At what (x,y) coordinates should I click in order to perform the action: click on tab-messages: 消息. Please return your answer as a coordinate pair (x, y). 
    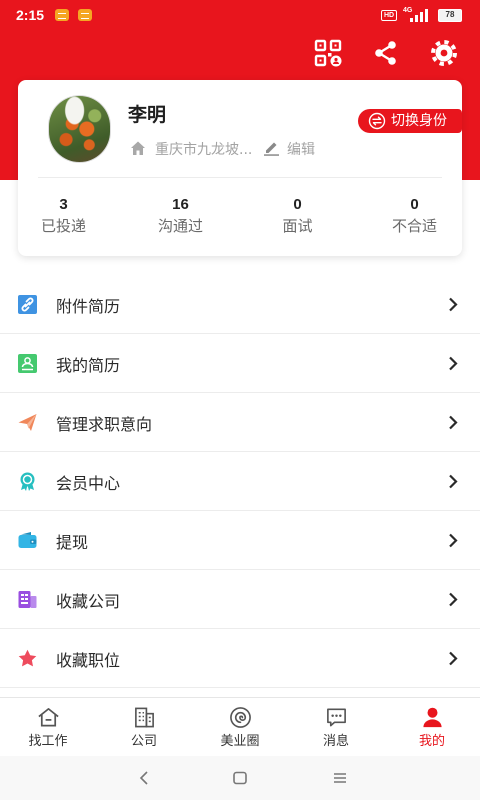
    Looking at the image, I should click on (336, 727).